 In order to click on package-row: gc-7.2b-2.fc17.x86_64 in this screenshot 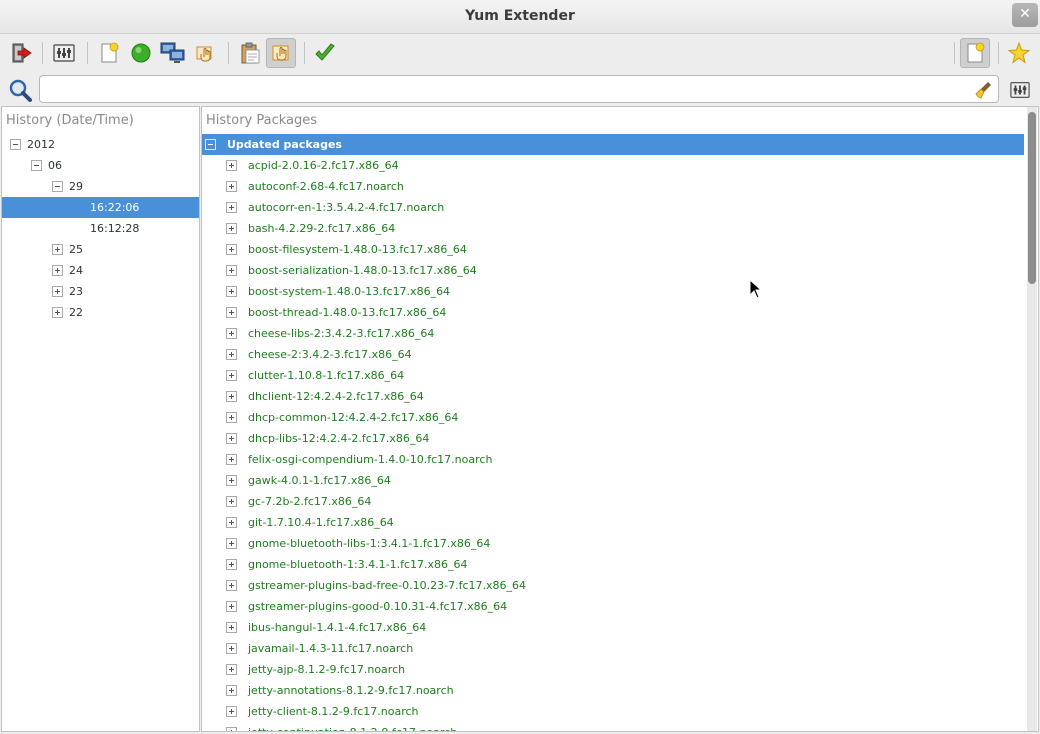, I will do `click(620, 501)`.